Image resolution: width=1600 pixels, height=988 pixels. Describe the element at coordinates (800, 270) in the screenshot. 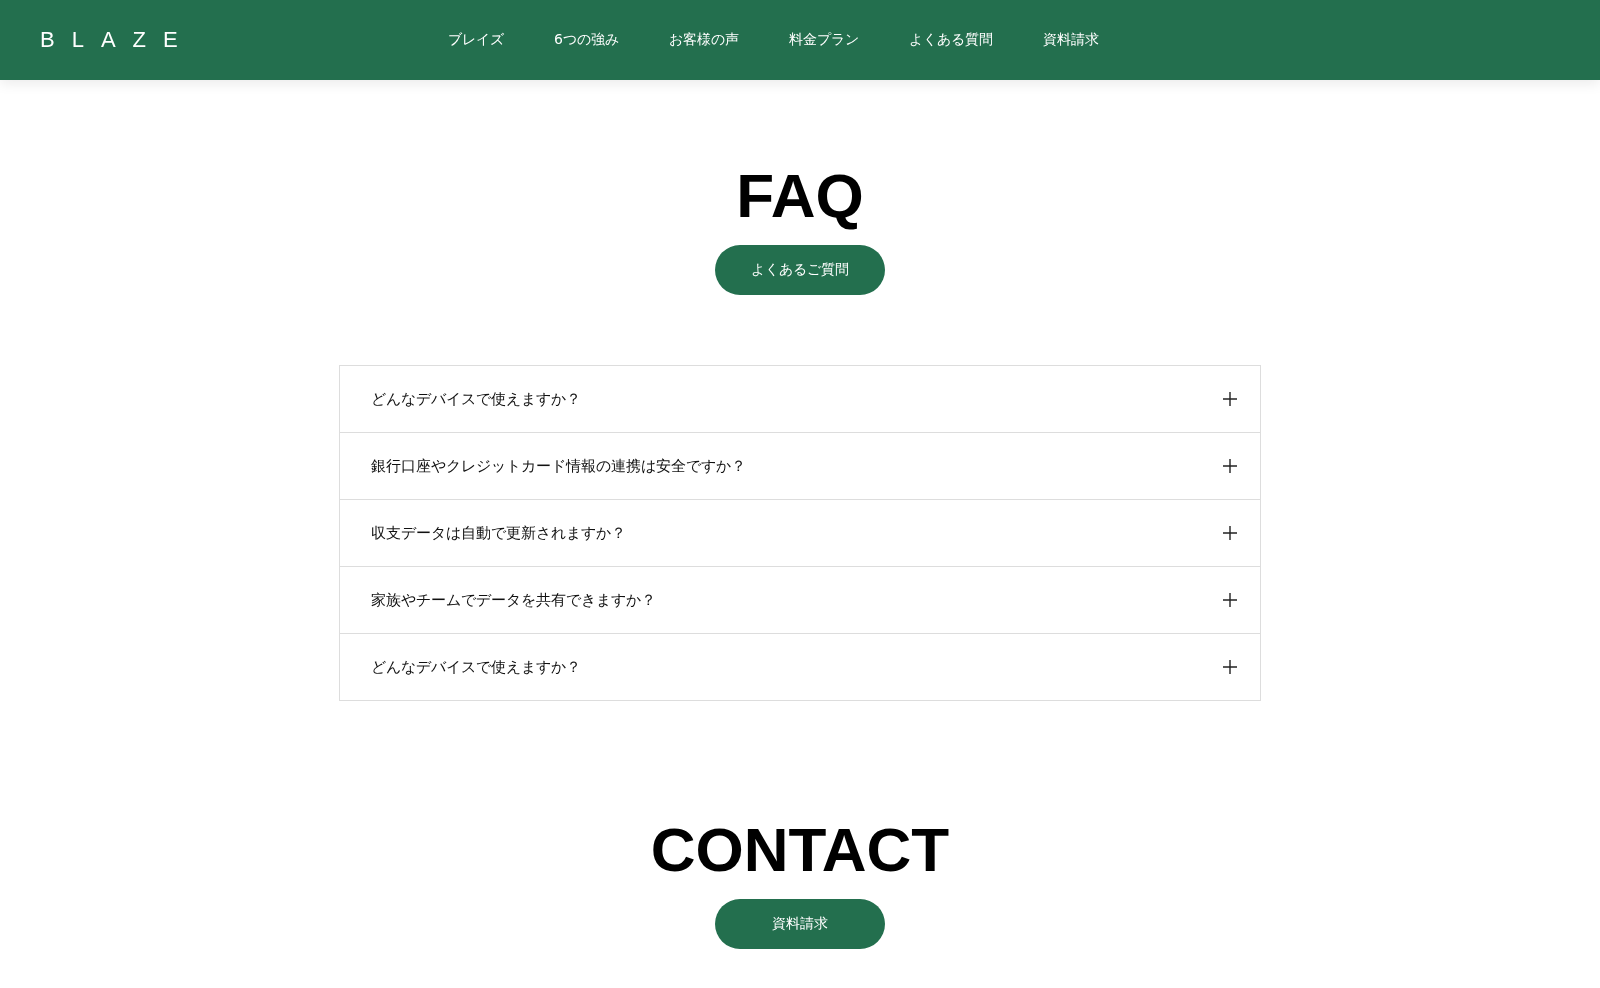

I see `faq-button: よくあるご質問` at that location.